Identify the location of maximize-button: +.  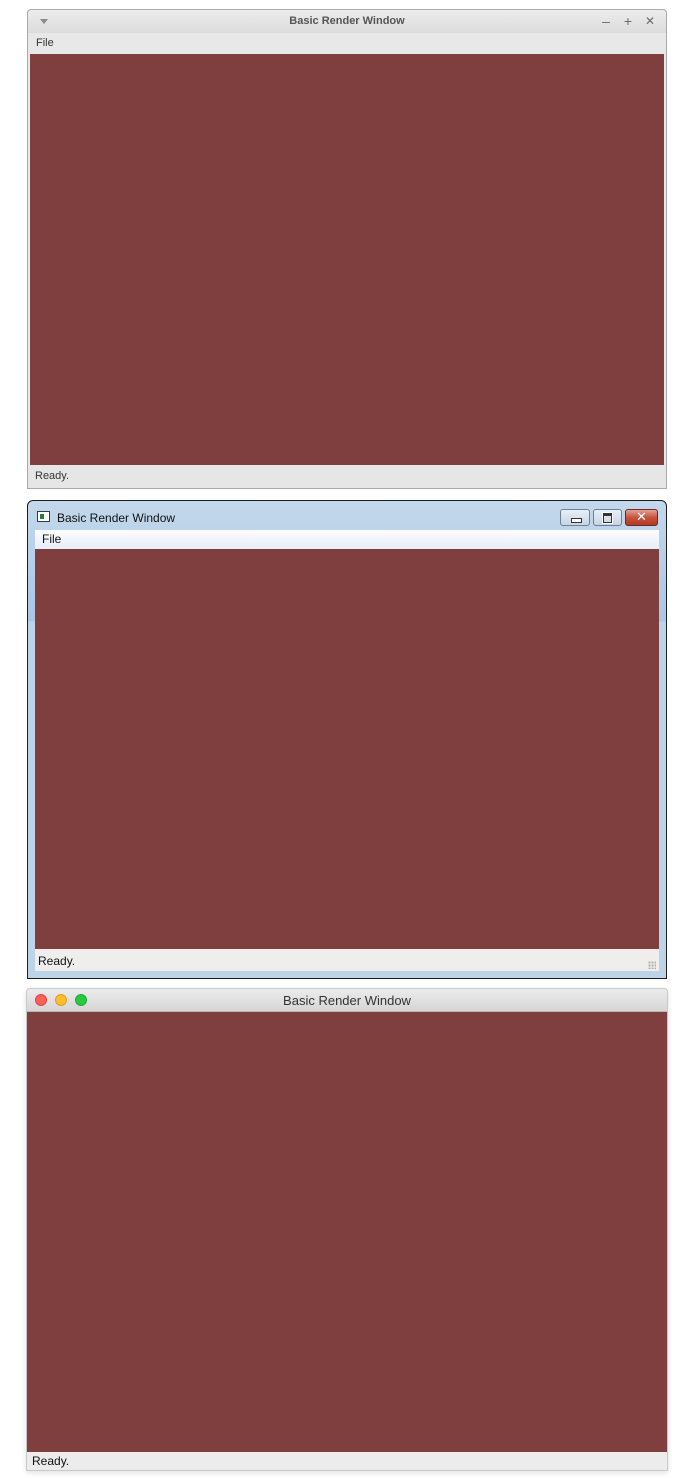
(628, 21).